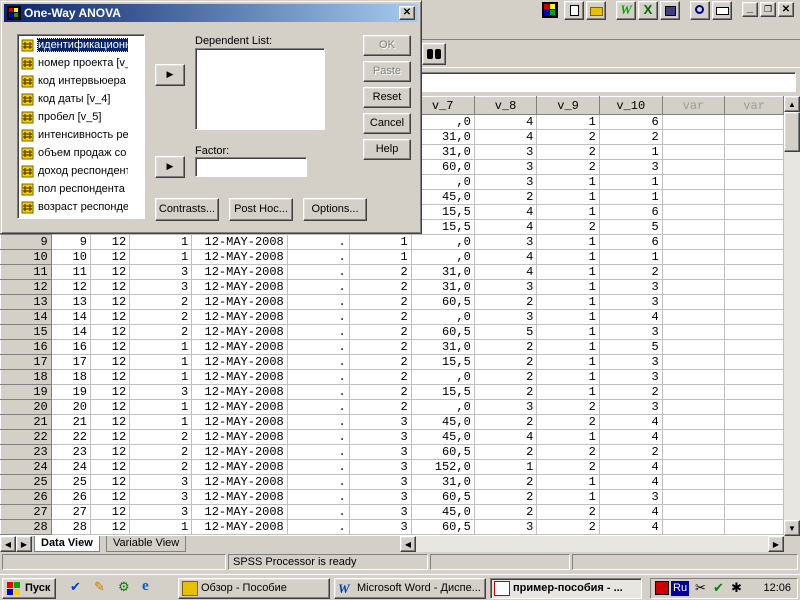  I want to click on row-number: 19, so click(26, 392).